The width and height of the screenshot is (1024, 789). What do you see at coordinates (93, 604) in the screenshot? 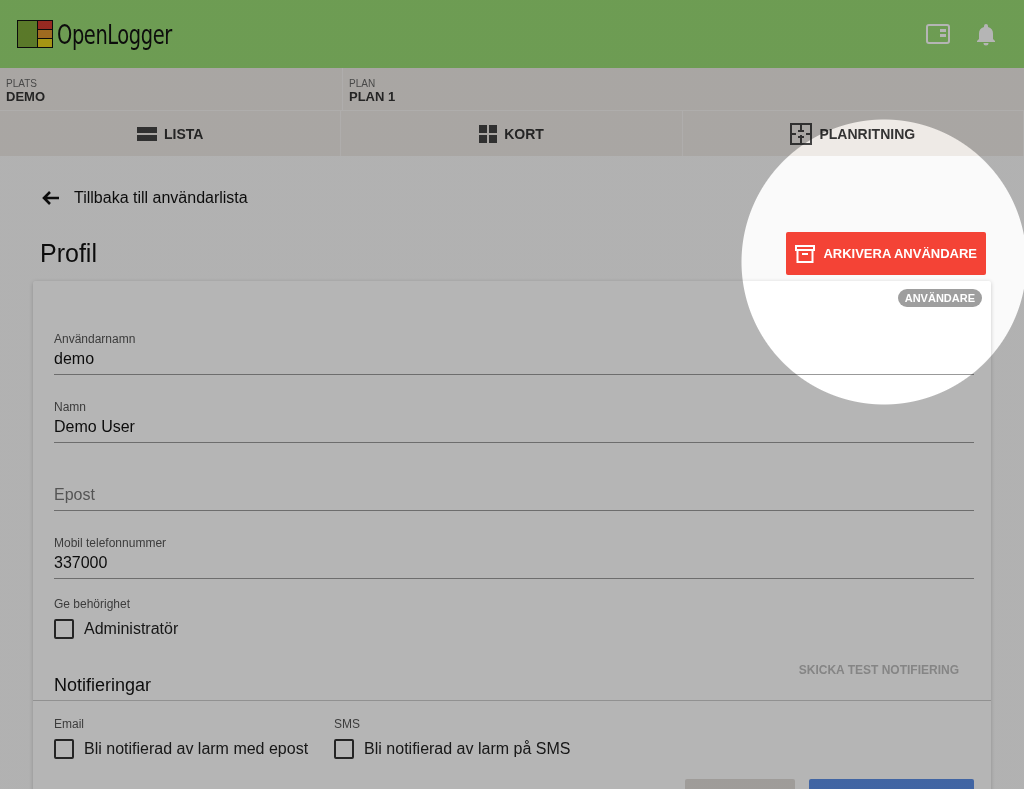
I see `permission-label: Ge behörighet` at bounding box center [93, 604].